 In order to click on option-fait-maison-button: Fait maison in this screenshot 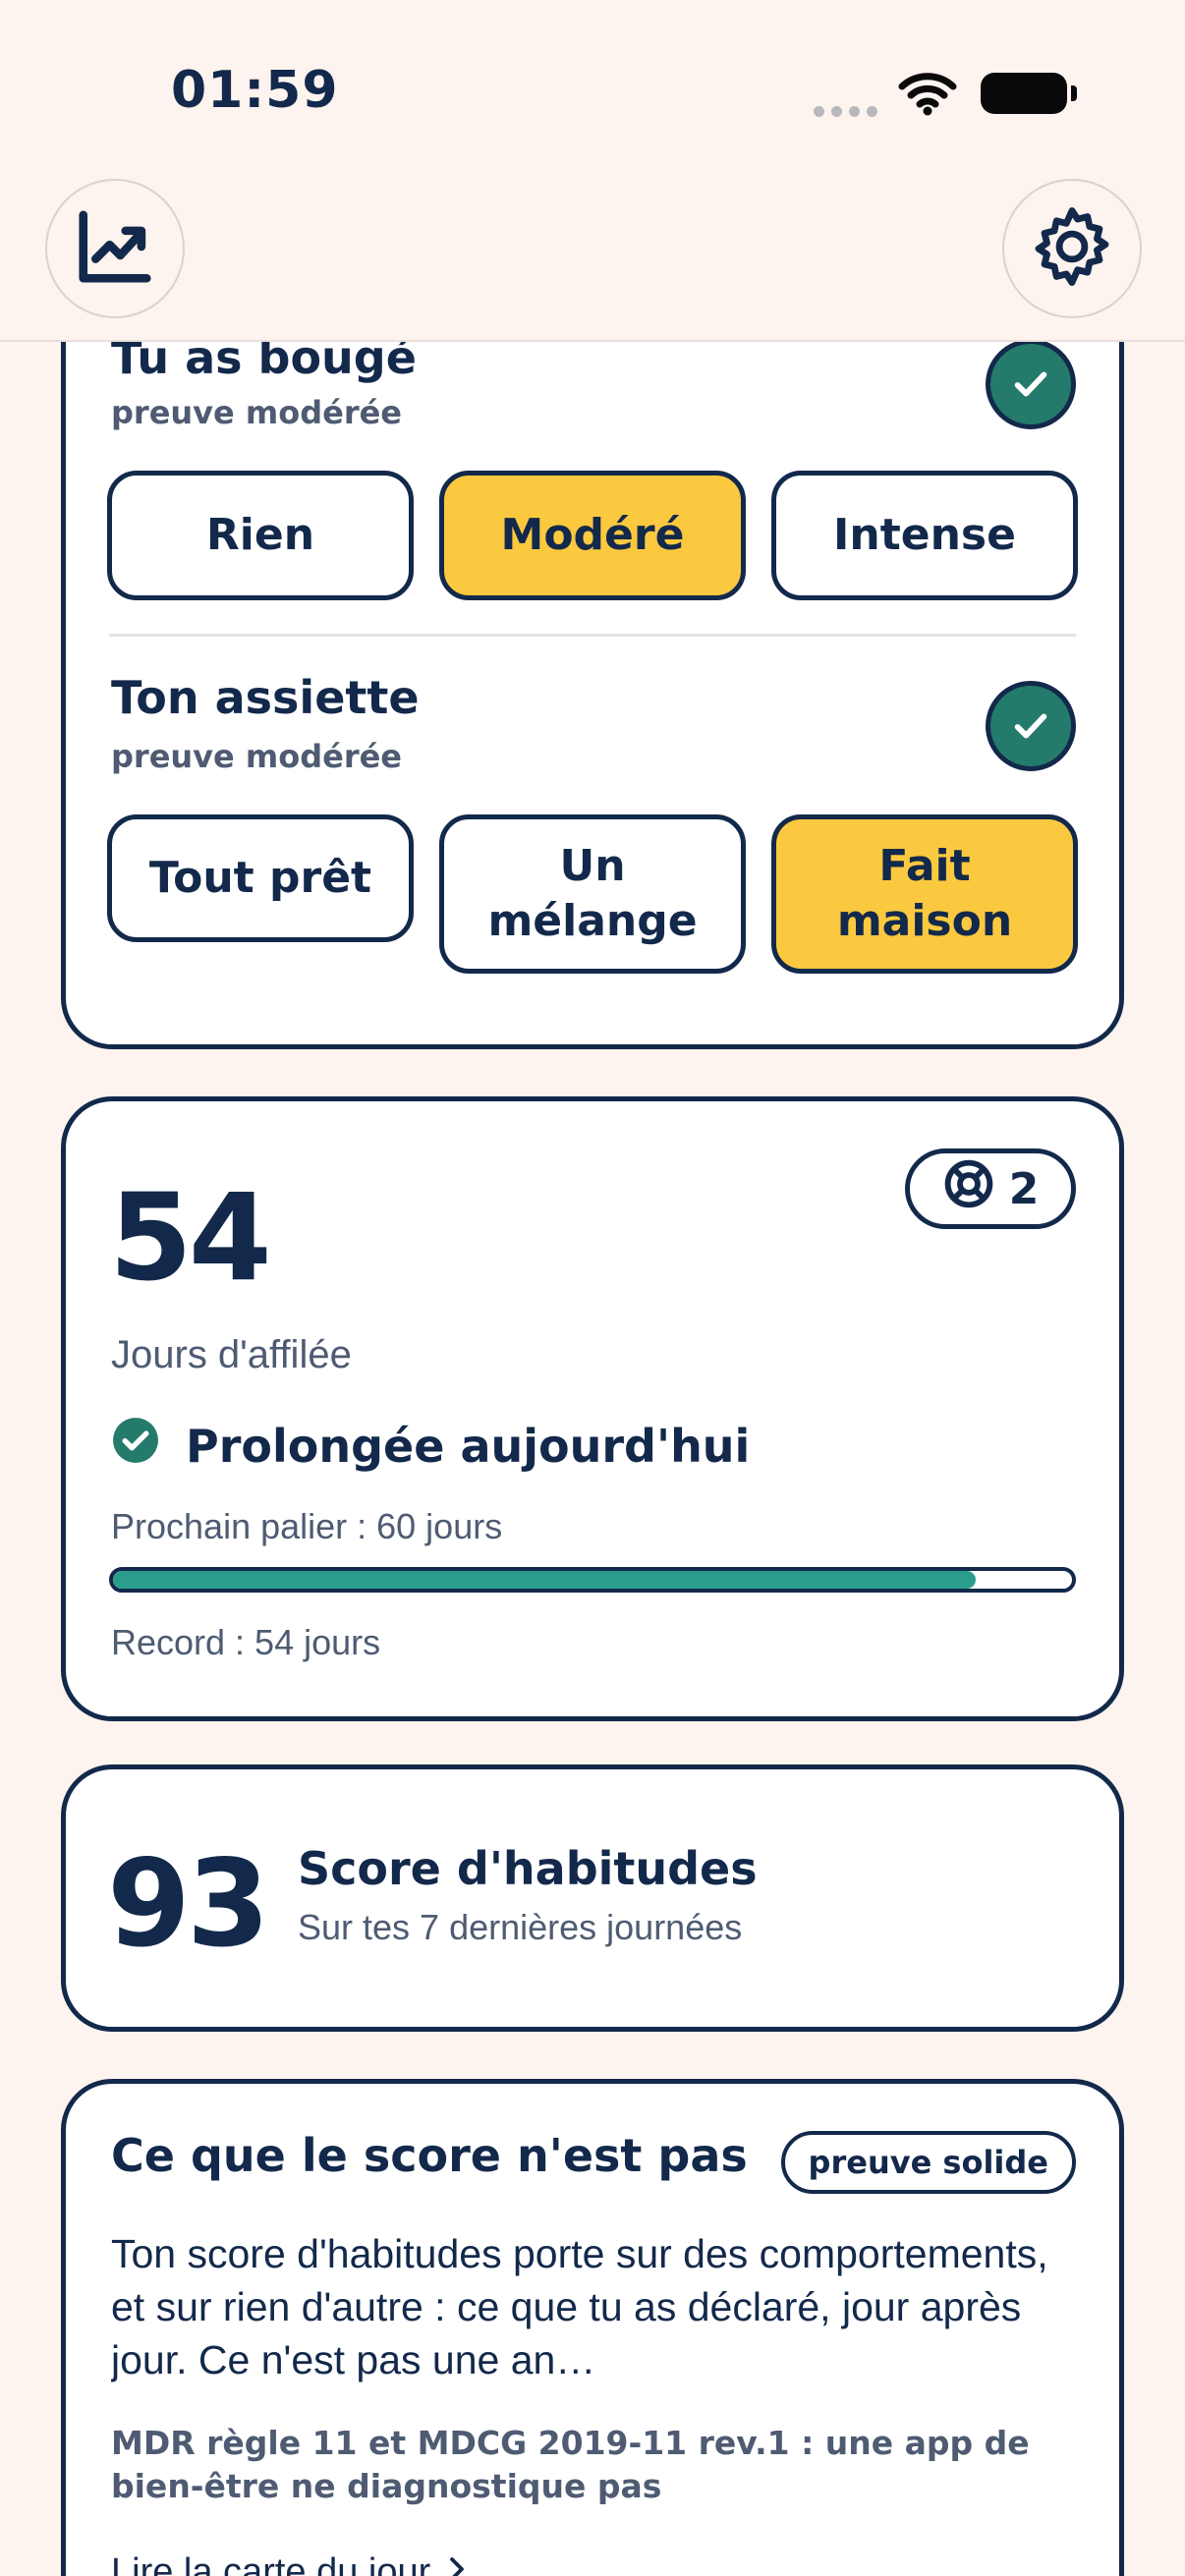, I will do `click(925, 894)`.